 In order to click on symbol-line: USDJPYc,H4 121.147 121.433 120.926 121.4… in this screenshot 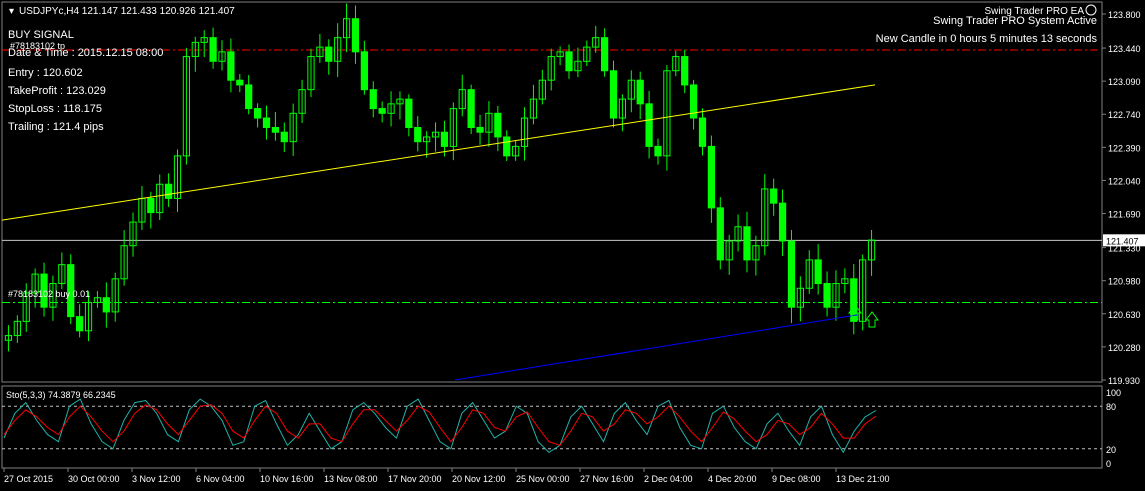, I will do `click(127, 11)`.